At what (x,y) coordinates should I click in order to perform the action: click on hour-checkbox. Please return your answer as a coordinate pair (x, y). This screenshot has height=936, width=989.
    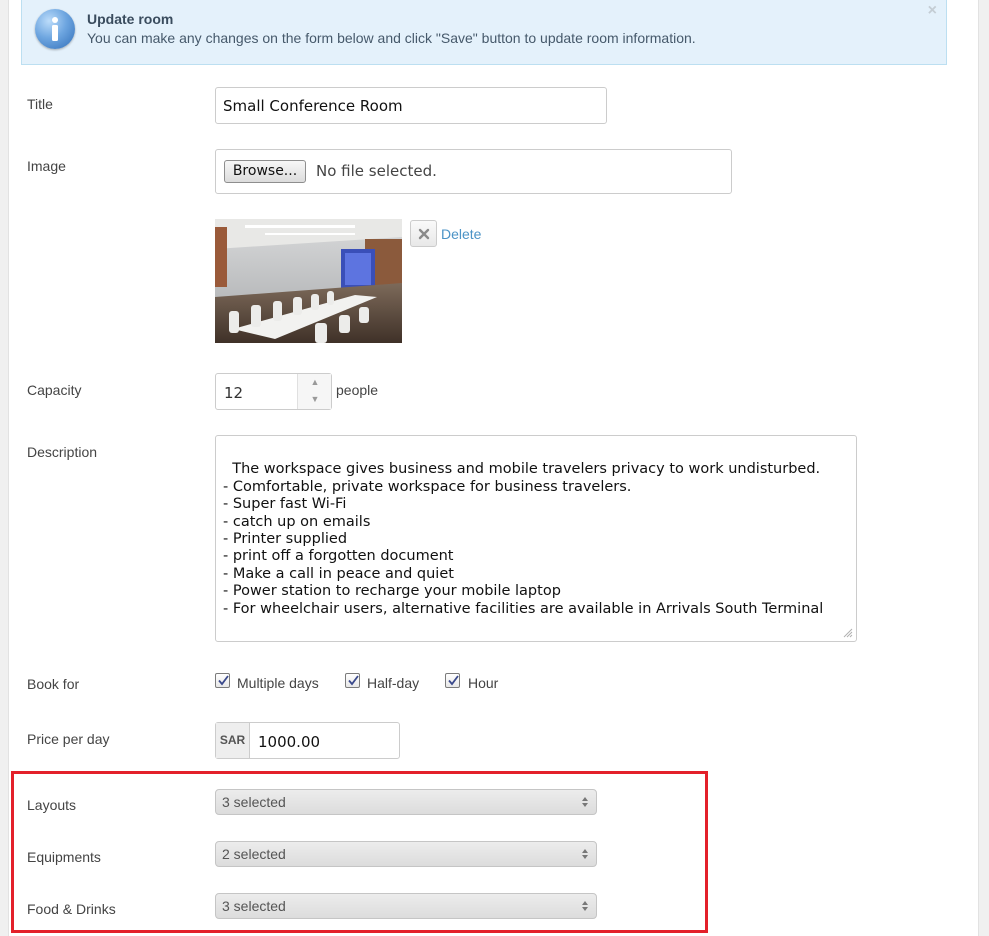
    Looking at the image, I should click on (452, 680).